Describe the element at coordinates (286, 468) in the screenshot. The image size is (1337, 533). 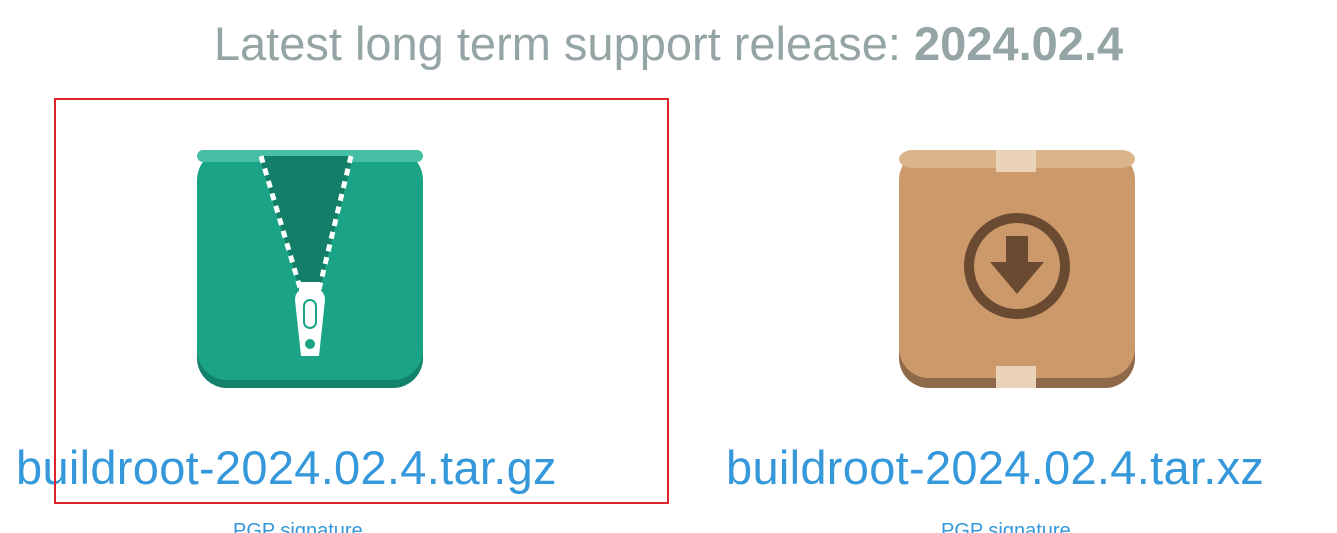
I see `tar-gz-download-link: buildroot-2024.02.4.tar.gz` at that location.